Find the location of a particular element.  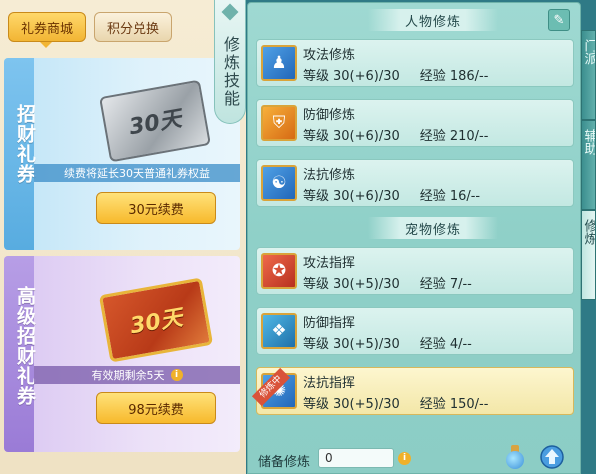

skill-name: 法抗修炼 is located at coordinates (329, 175).